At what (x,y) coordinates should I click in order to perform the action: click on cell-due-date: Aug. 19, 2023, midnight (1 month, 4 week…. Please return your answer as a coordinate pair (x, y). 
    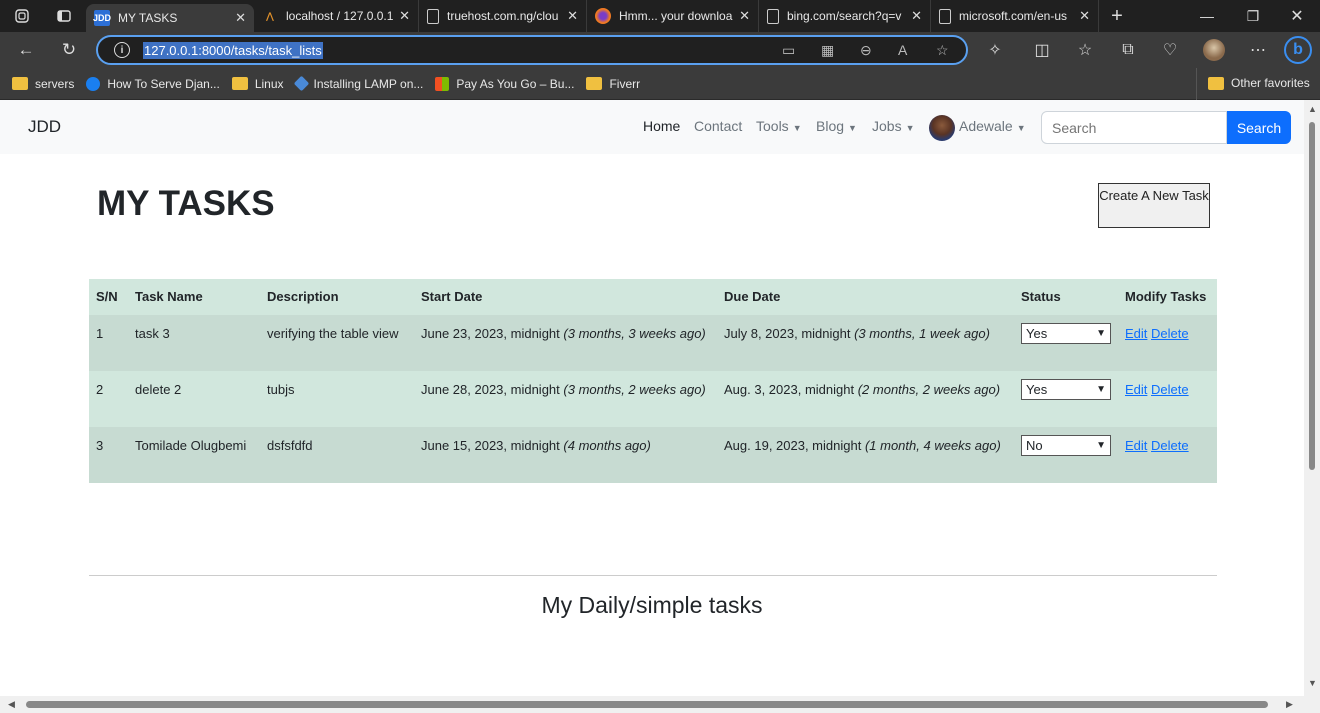
    Looking at the image, I should click on (865, 455).